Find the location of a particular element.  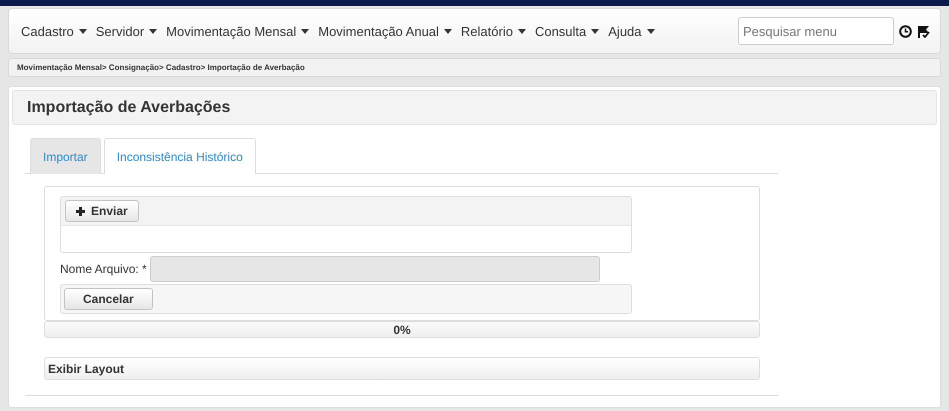

plus-icon is located at coordinates (80, 211).